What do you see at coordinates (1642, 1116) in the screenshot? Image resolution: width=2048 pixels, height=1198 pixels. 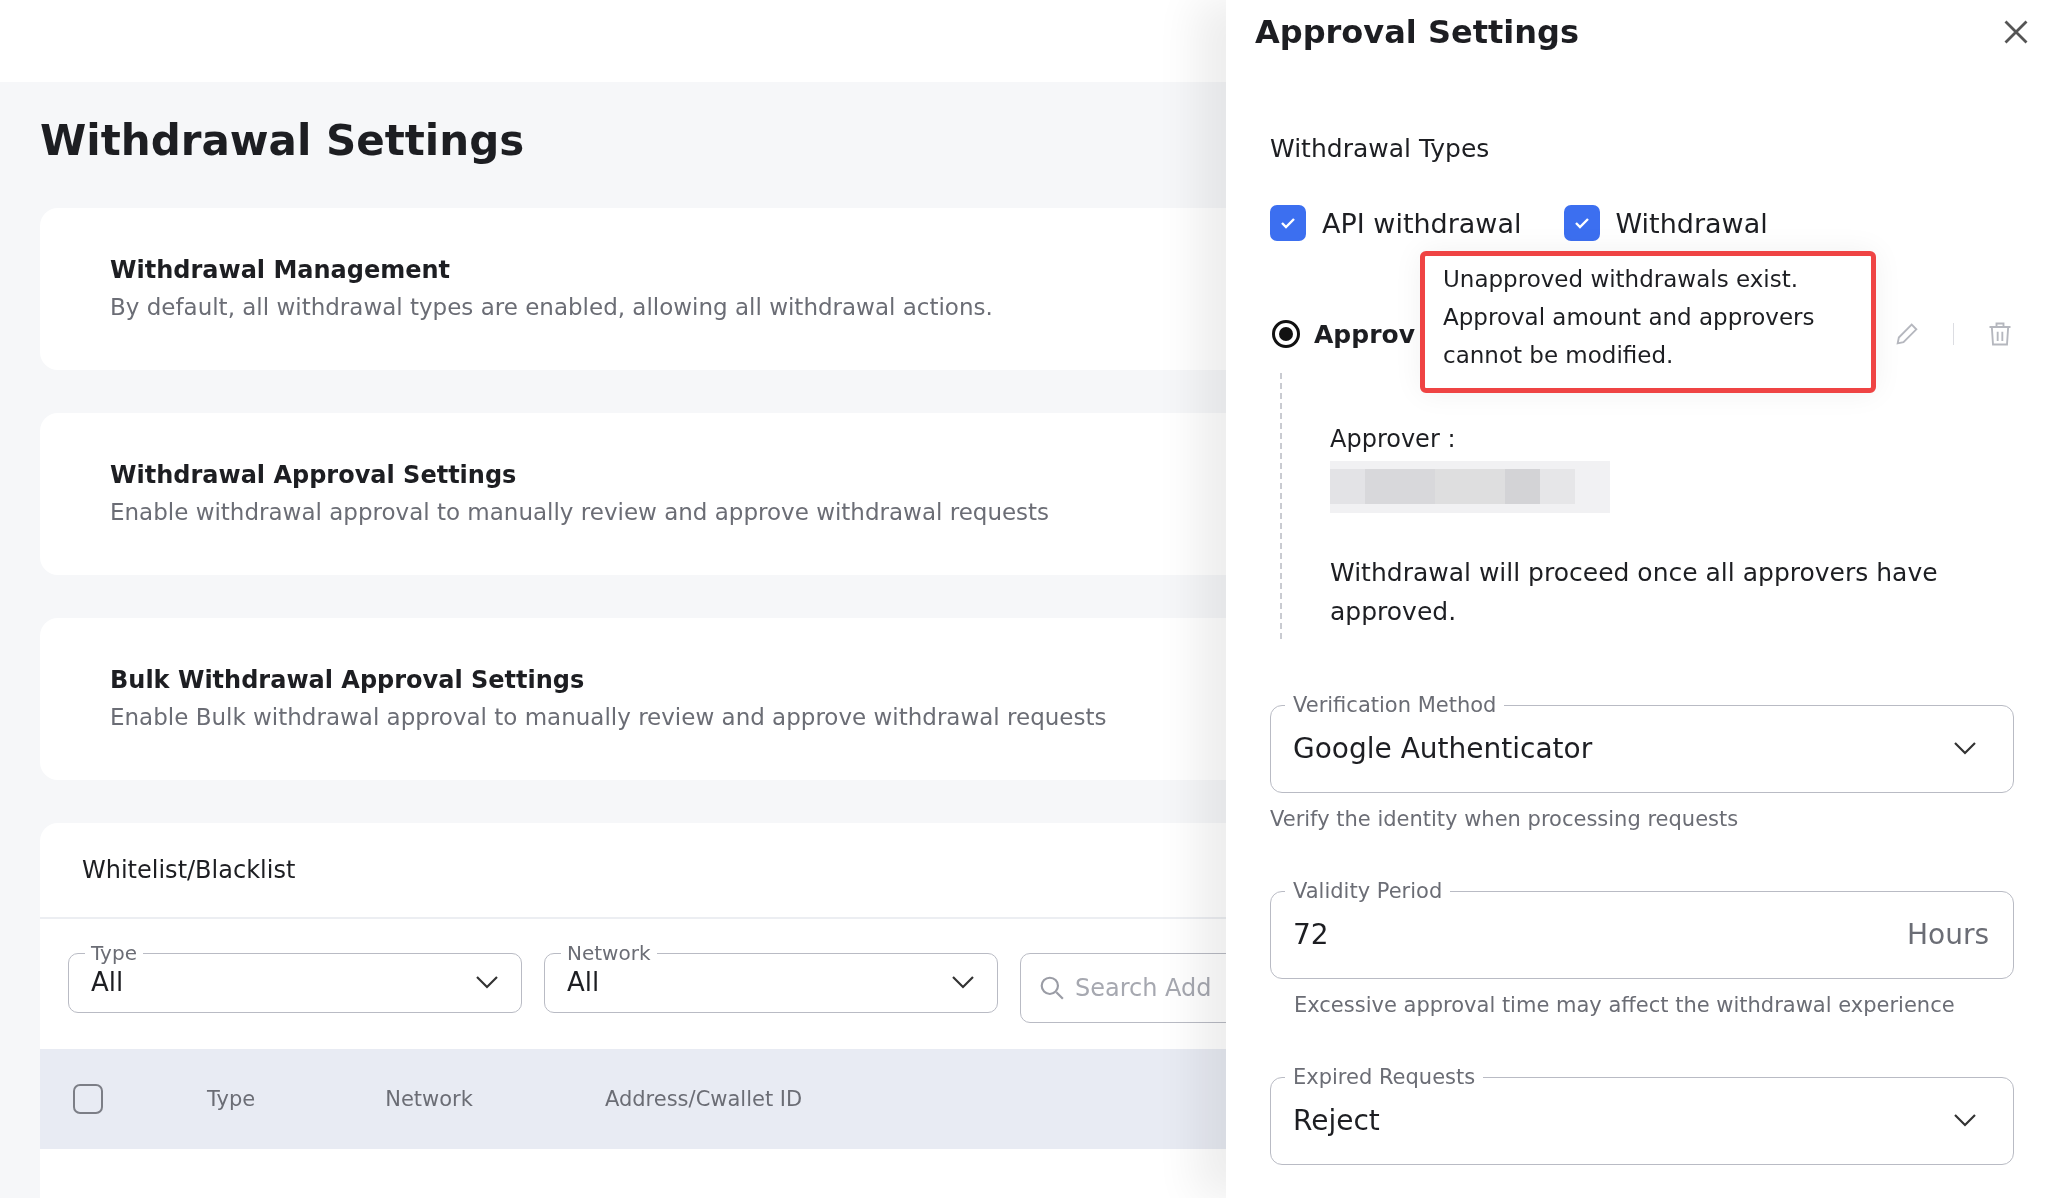 I see `select-field: Expired Requests Reject` at bounding box center [1642, 1116].